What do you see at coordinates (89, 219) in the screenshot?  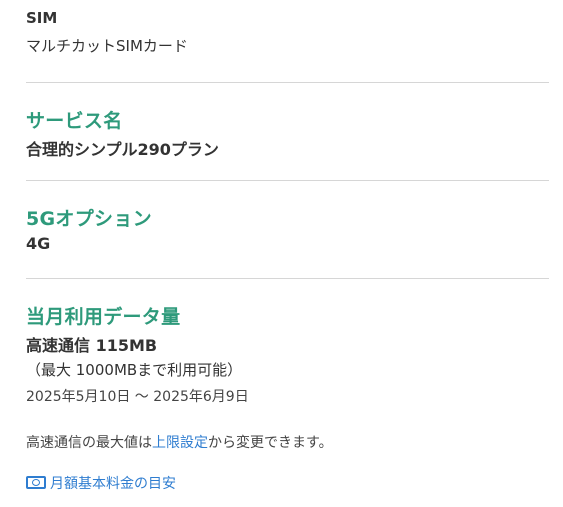 I see `option5g-heading: 5Gオプション` at bounding box center [89, 219].